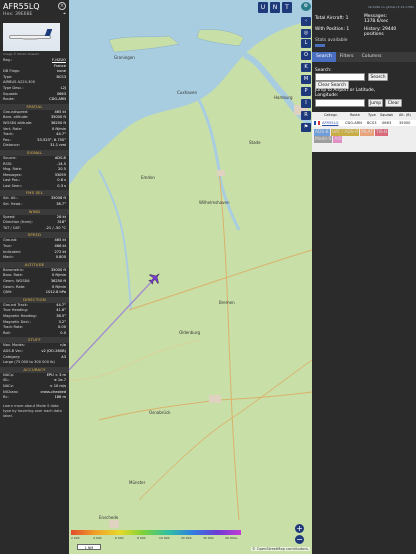  I want to click on info-row: Sel. Head.: 38.7°, so click(34, 205).